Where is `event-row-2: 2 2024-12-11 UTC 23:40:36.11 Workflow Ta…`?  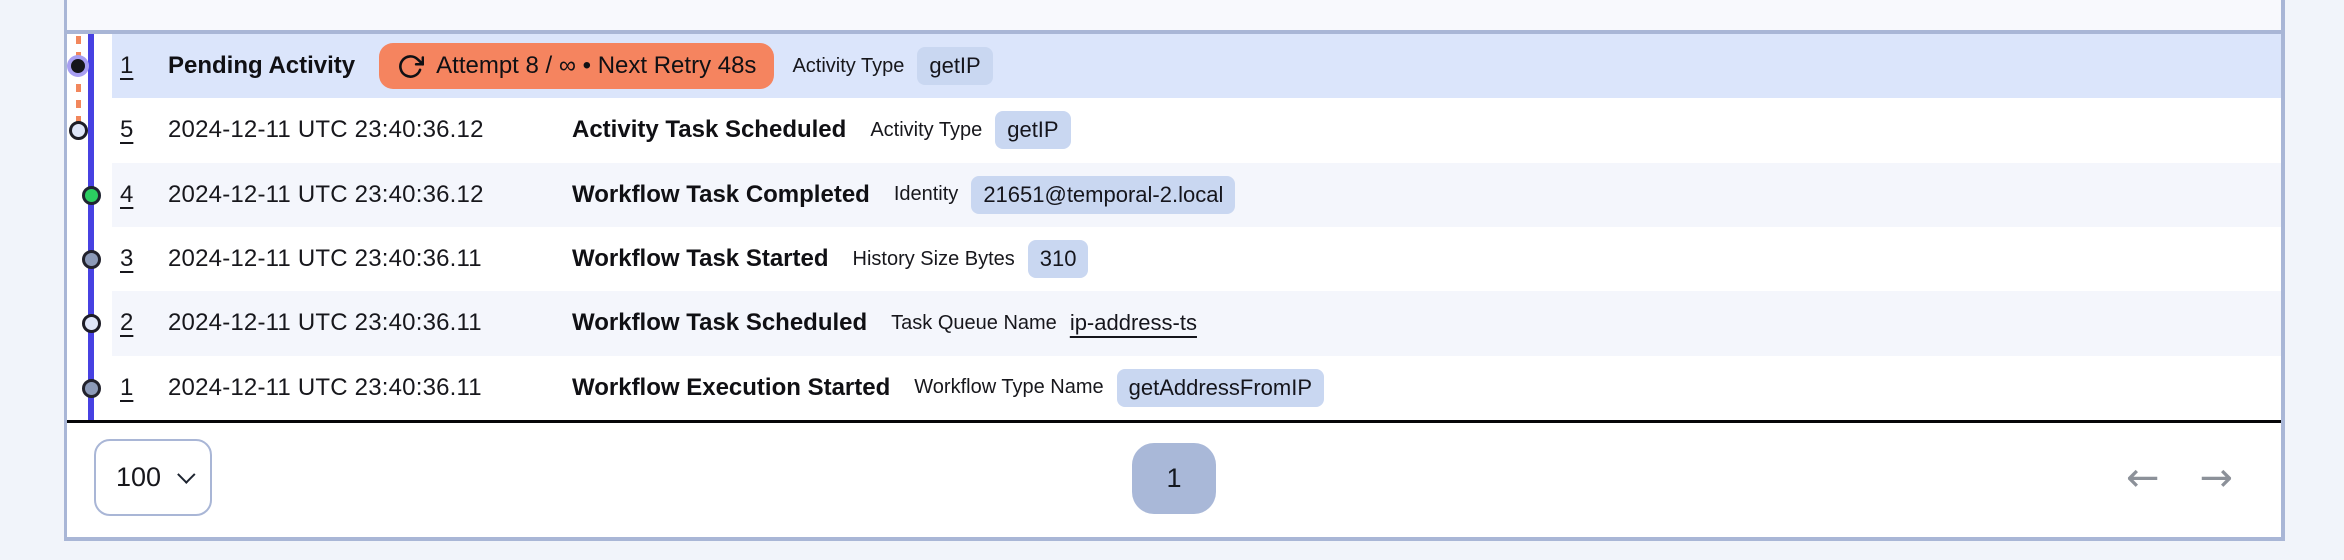 event-row-2: 2 2024-12-11 UTC 23:40:36.11 Workflow Ta… is located at coordinates (1196, 323).